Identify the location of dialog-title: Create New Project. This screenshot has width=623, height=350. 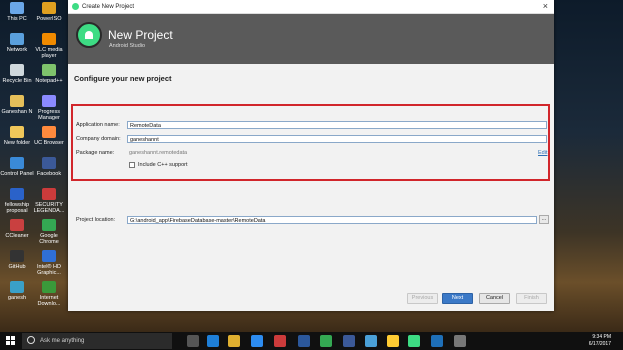
(108, 6).